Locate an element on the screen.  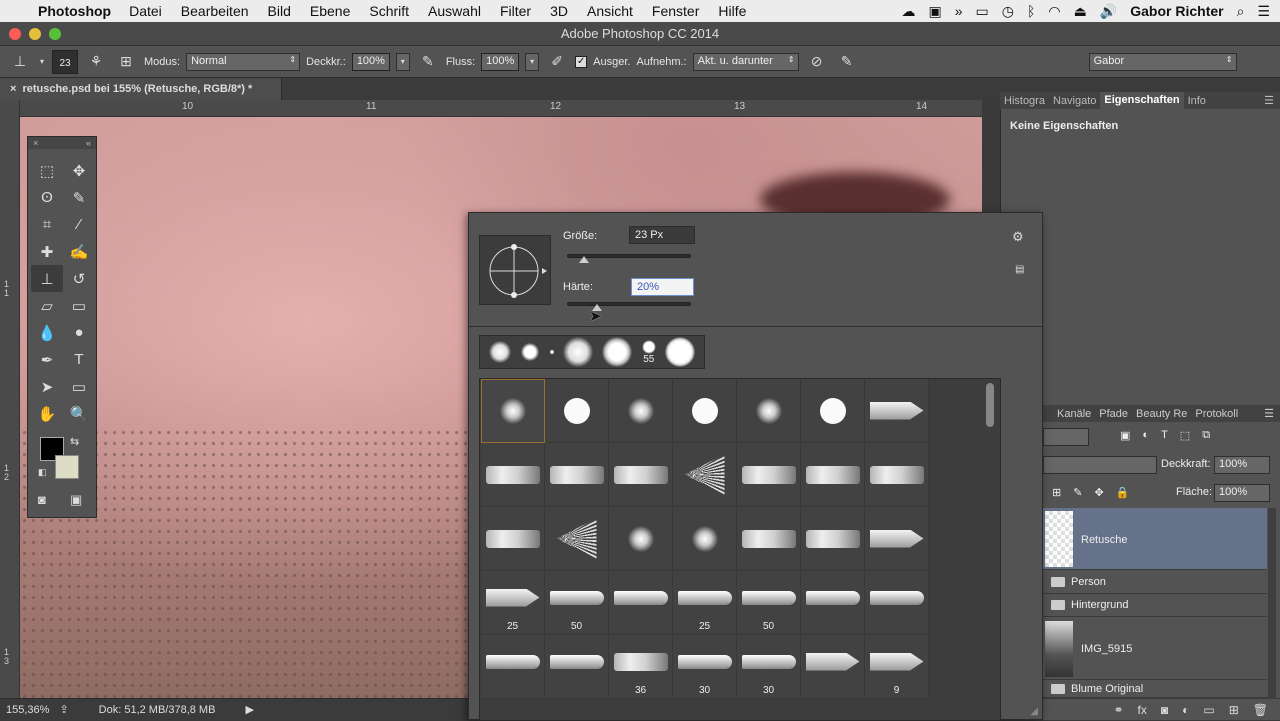
ausger-checkbox: ✓ is located at coordinates (581, 61).